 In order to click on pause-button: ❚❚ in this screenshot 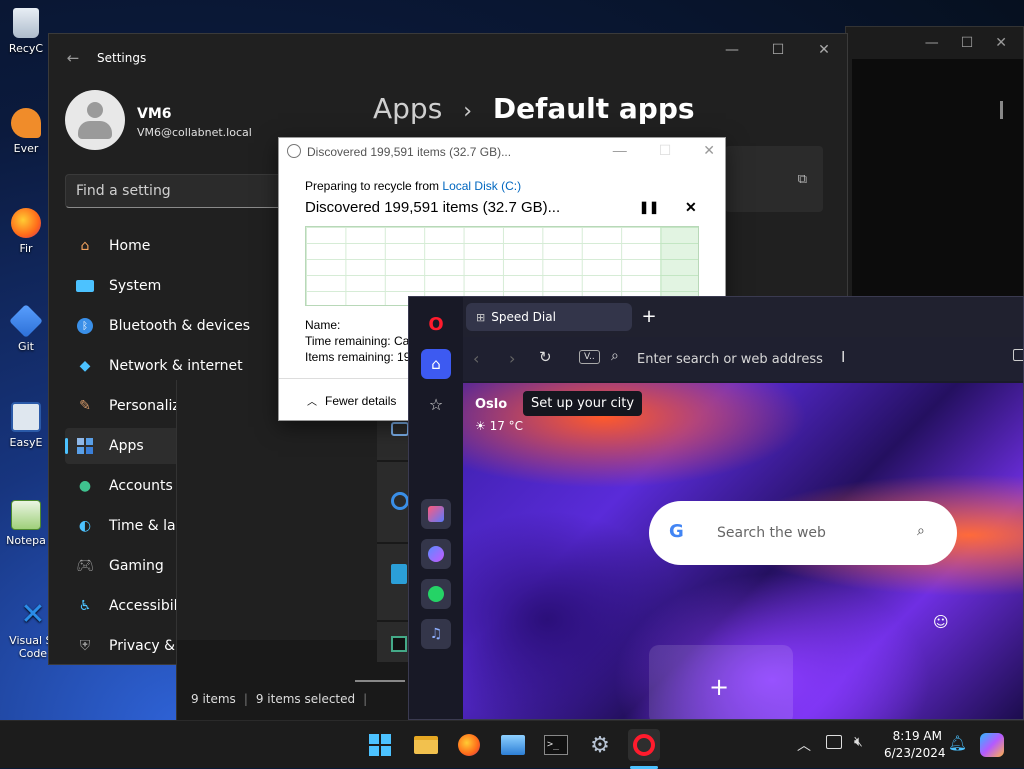, I will do `click(649, 207)`.